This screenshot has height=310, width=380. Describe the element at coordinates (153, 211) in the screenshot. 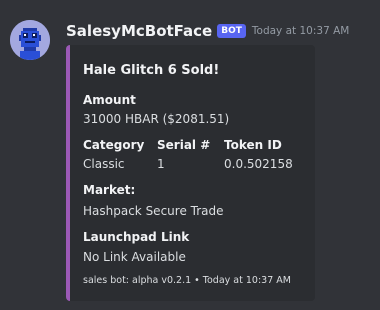

I see `field-market-value: Hashpack Secure Trade` at that location.